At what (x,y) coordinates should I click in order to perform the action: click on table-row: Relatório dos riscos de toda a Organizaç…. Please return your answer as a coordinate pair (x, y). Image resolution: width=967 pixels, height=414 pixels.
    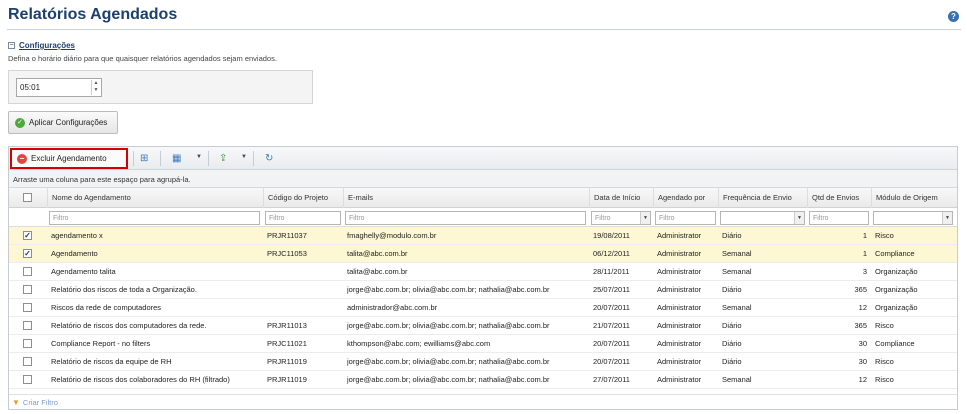
    Looking at the image, I should click on (483, 290).